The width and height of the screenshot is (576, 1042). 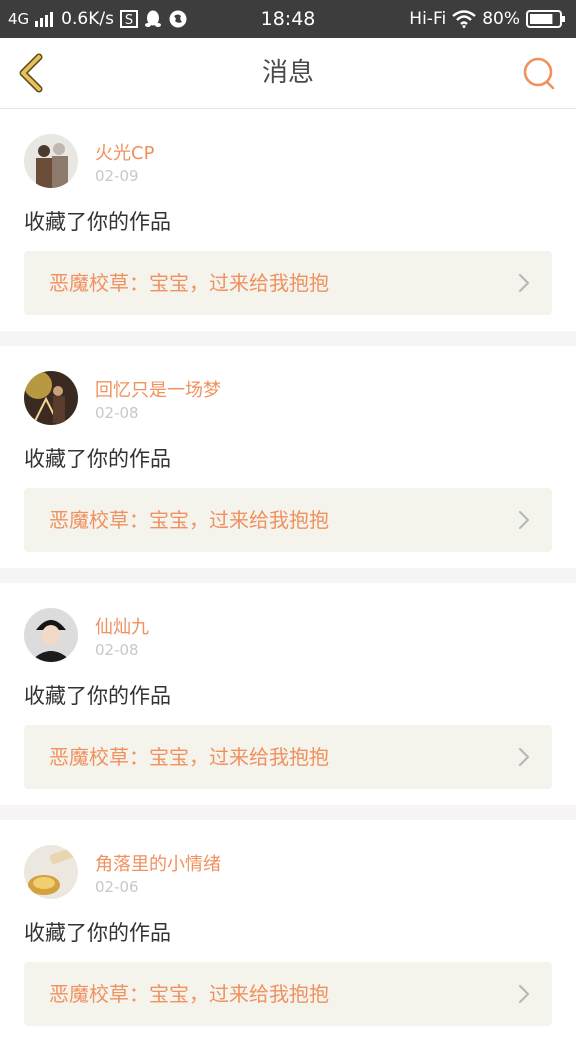 What do you see at coordinates (288, 19) in the screenshot?
I see `status-bar: 4G 0.6K/s S 18:48 Hi-Fi 80%` at bounding box center [288, 19].